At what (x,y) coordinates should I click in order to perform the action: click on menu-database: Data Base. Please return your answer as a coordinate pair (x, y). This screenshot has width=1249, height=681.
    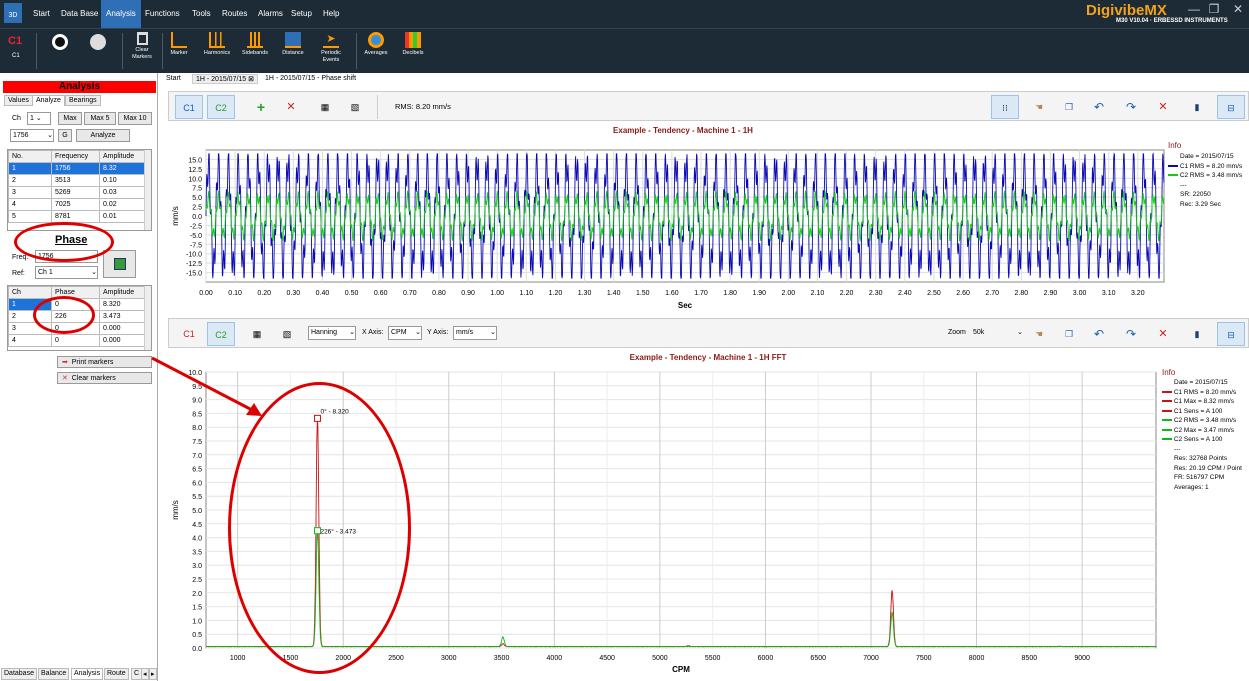
    Looking at the image, I should click on (79, 14).